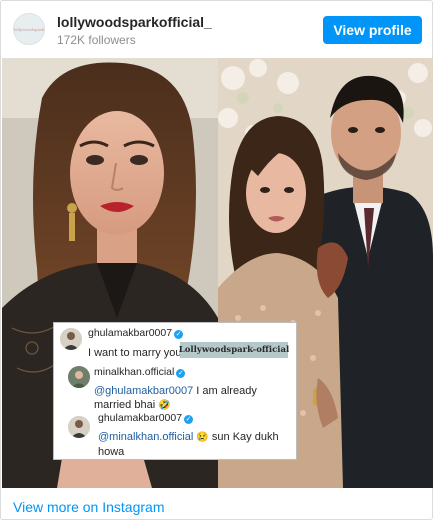 The height and width of the screenshot is (520, 433). What do you see at coordinates (144, 391) in the screenshot?
I see `mention-link: @ghulamakbar0007` at bounding box center [144, 391].